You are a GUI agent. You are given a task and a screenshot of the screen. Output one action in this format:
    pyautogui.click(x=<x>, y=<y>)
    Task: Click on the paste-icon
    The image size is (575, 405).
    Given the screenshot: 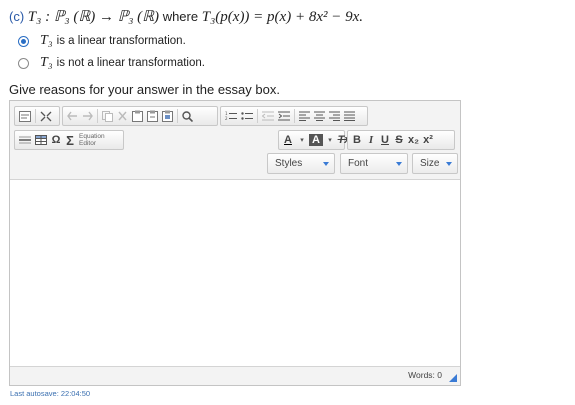 What is the action you would take?
    pyautogui.click(x=137, y=116)
    